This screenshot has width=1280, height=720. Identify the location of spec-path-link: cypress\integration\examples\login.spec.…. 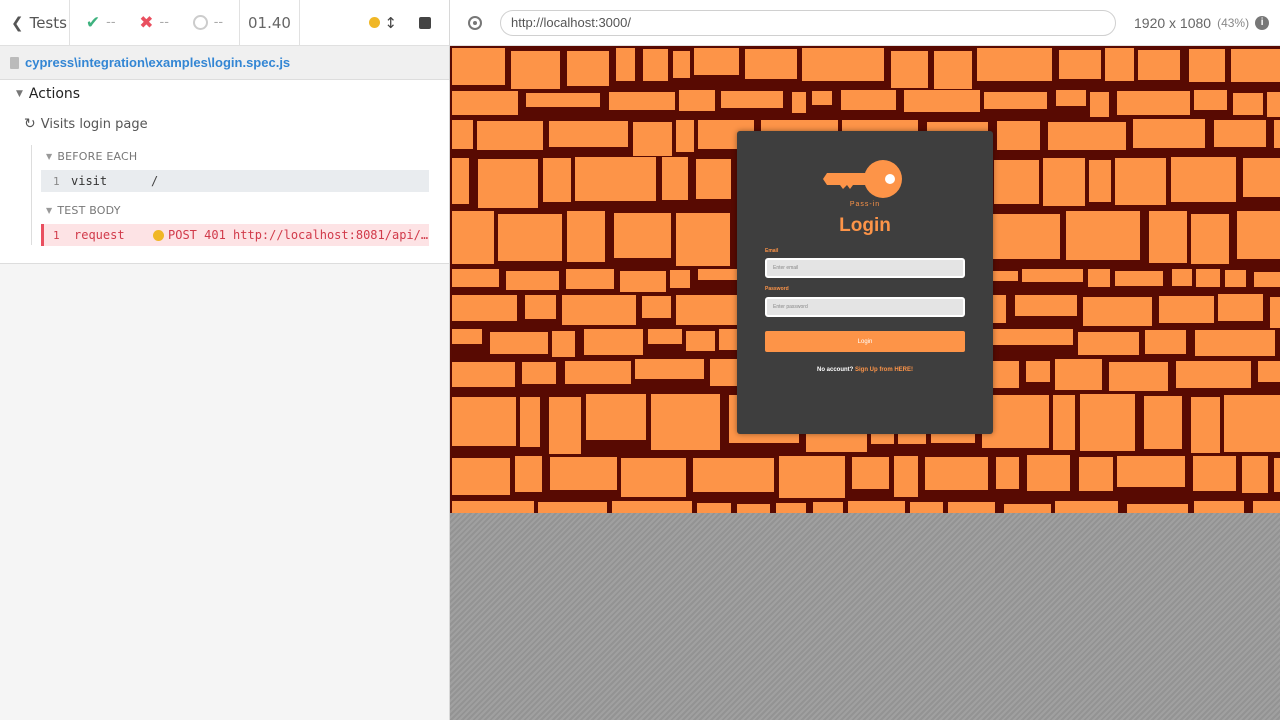
(157, 62).